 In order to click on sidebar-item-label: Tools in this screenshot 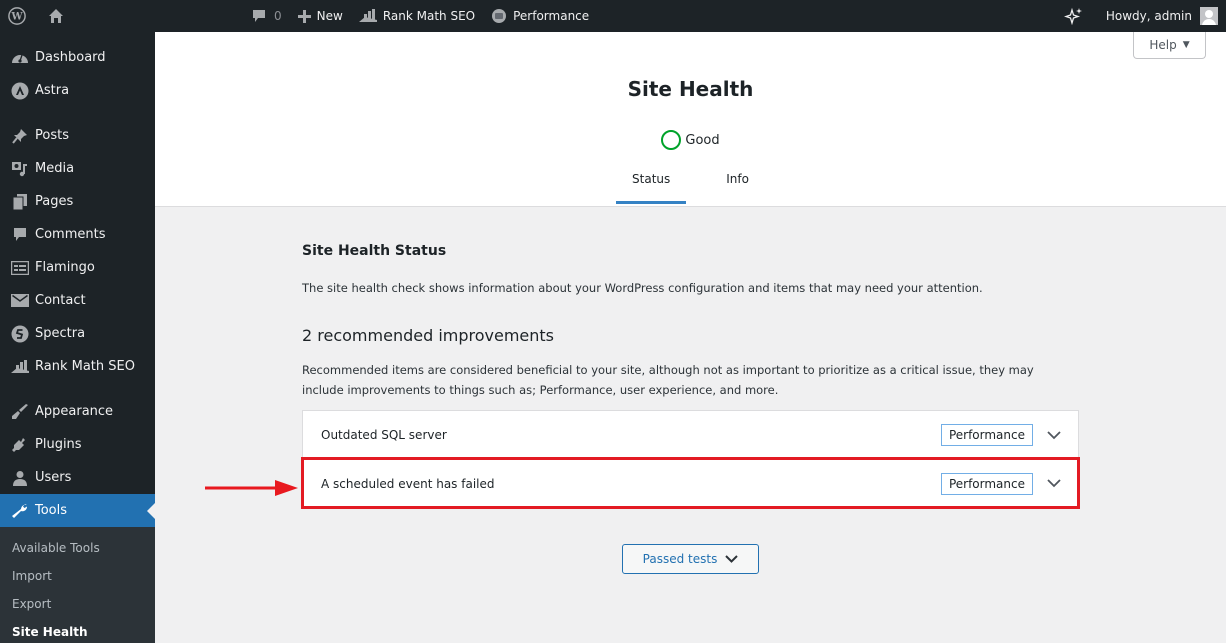, I will do `click(51, 510)`.